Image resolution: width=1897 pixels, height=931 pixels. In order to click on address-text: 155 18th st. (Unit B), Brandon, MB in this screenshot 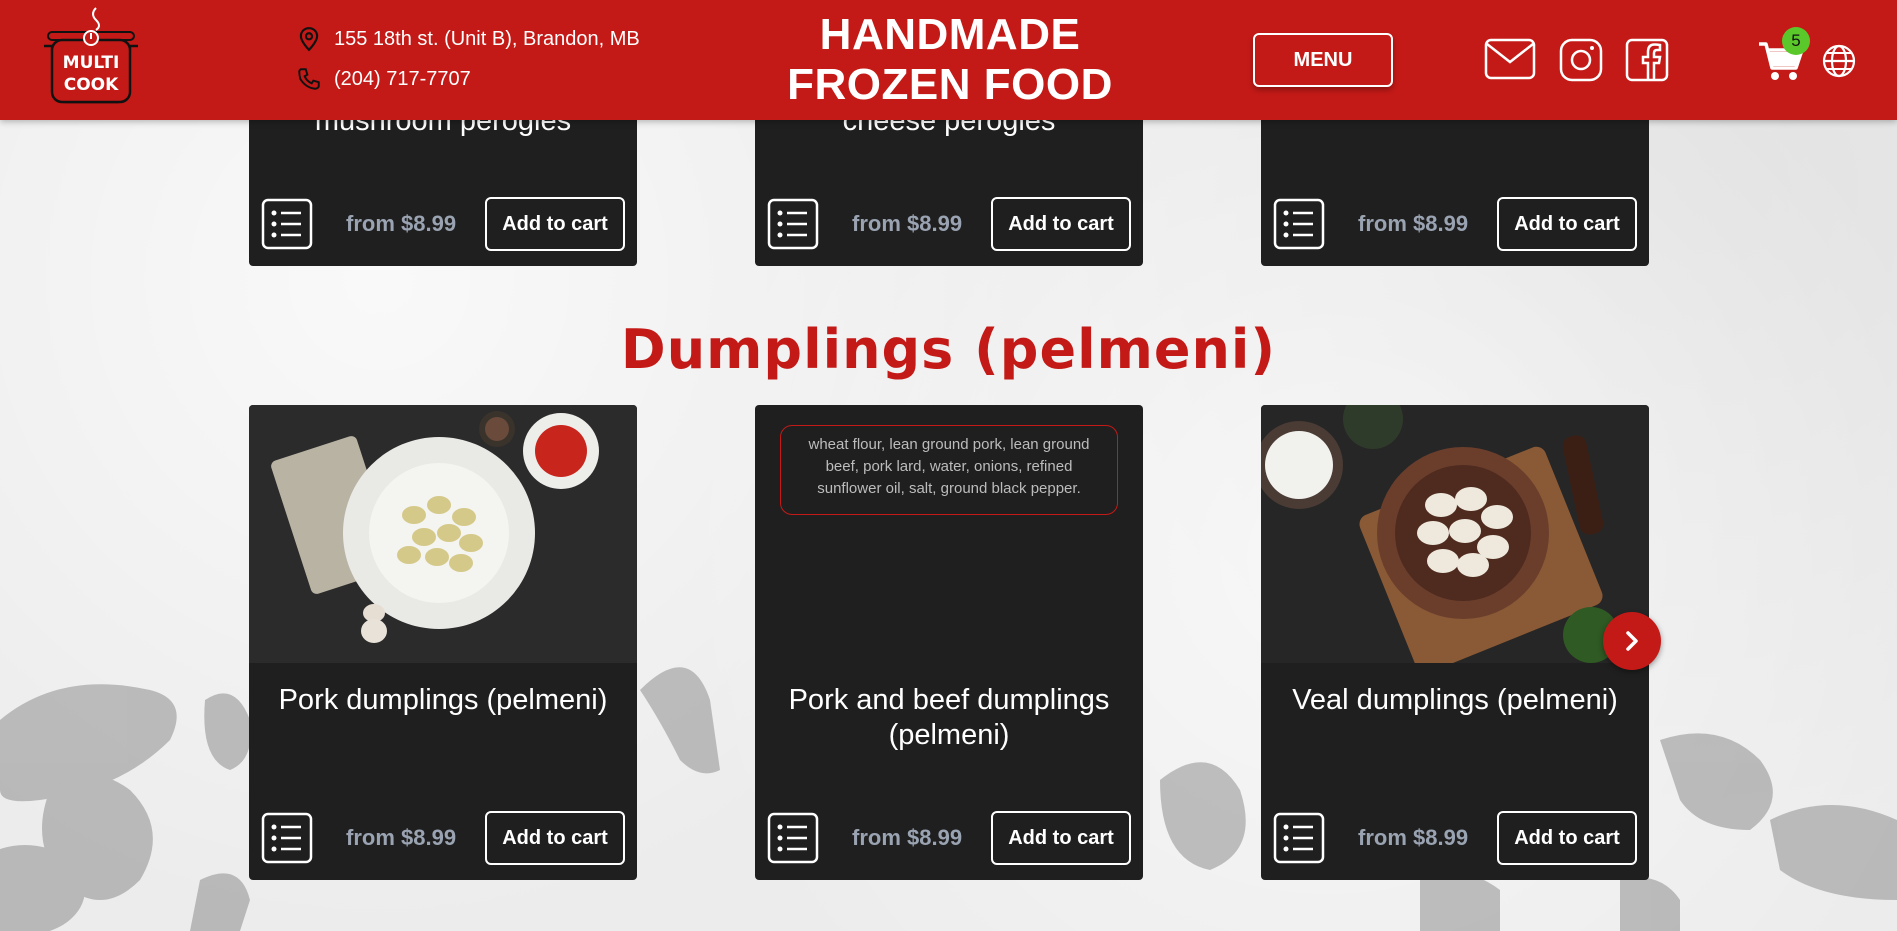, I will do `click(487, 38)`.